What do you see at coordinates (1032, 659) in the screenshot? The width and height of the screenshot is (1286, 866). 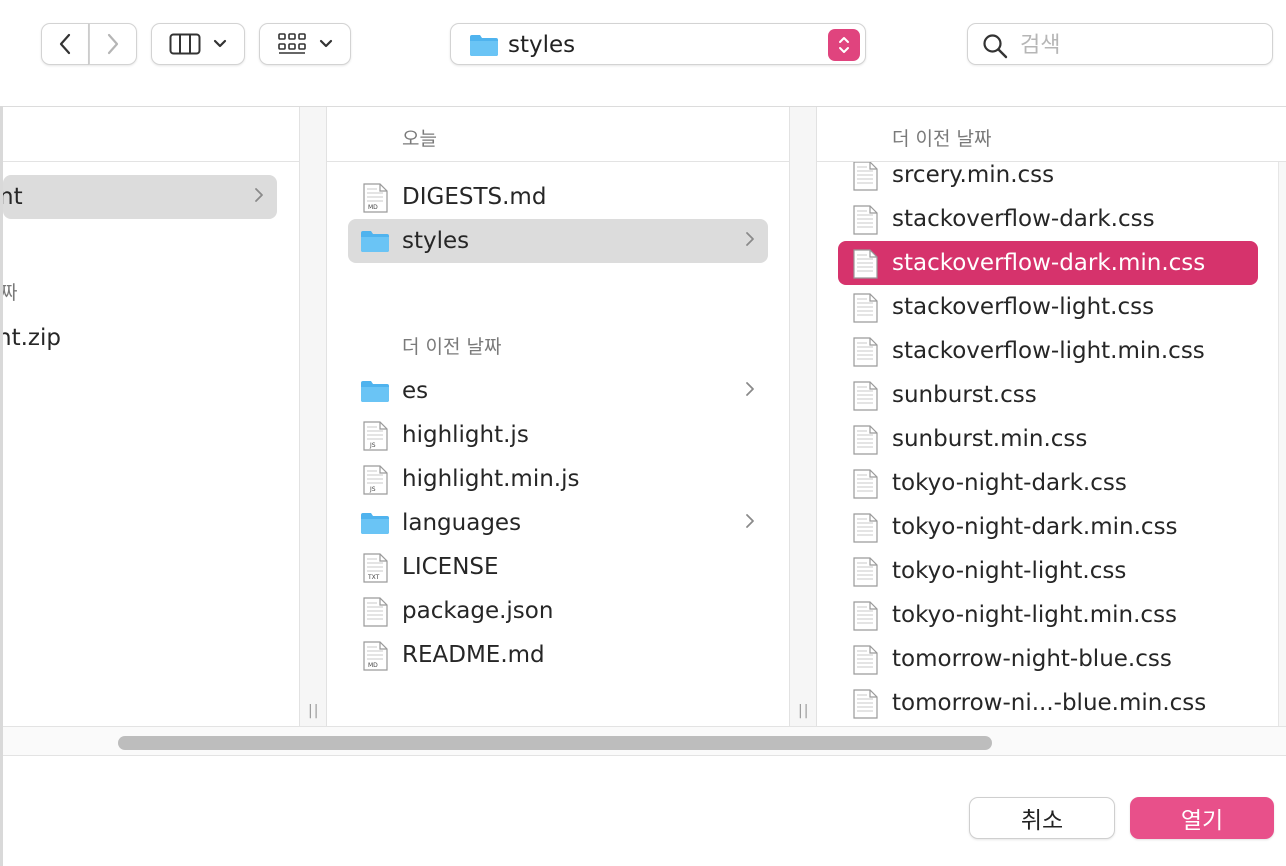 I see `file-row-label: tomorrow-night-blue.css` at bounding box center [1032, 659].